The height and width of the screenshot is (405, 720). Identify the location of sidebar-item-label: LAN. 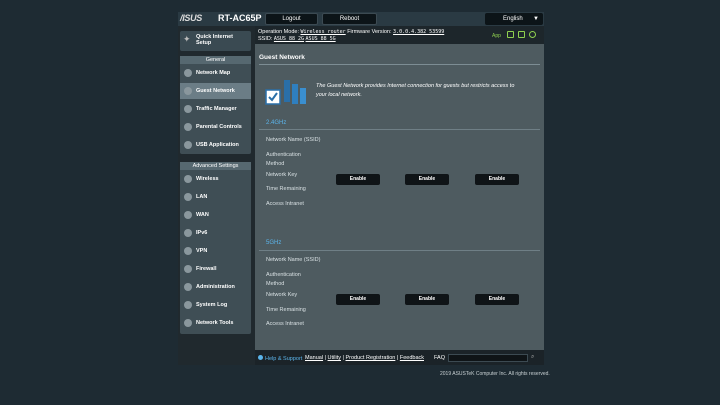
(202, 197).